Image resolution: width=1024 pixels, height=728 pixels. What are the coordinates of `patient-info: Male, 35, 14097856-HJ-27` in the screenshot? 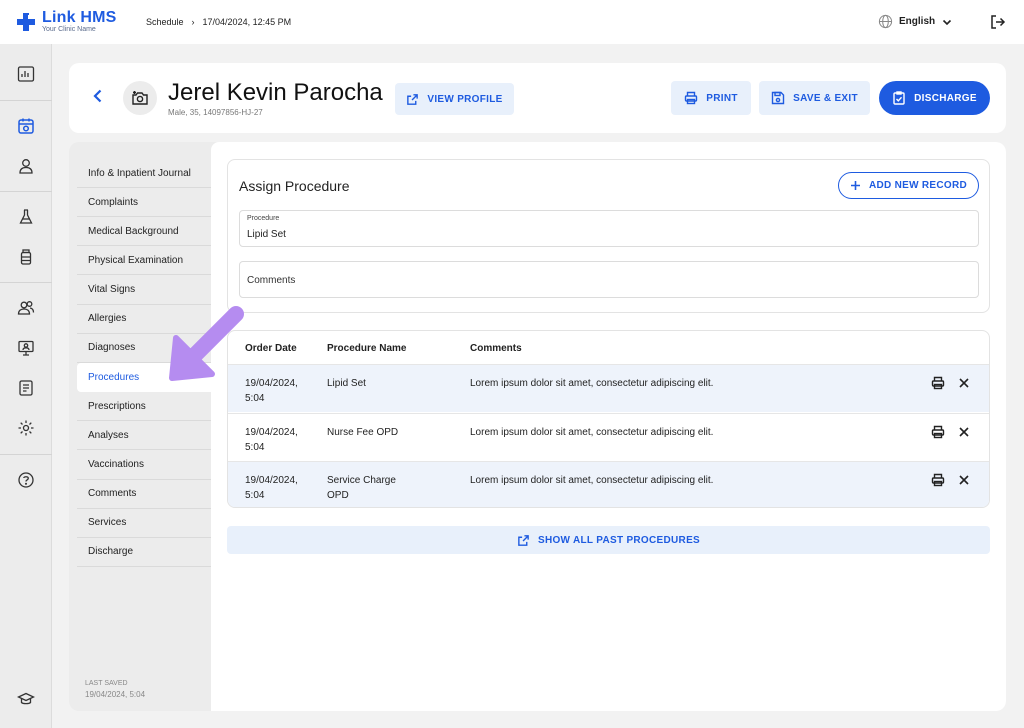 It's located at (215, 112).